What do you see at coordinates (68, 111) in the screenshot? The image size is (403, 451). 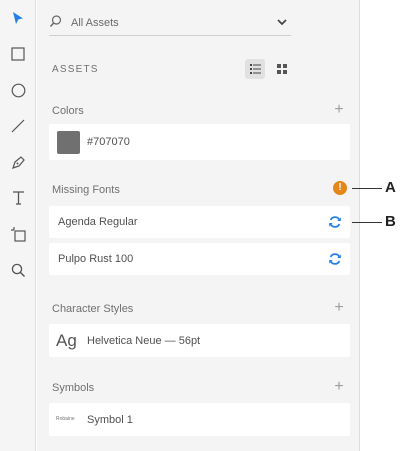 I see `colors-section-label: Colors` at bounding box center [68, 111].